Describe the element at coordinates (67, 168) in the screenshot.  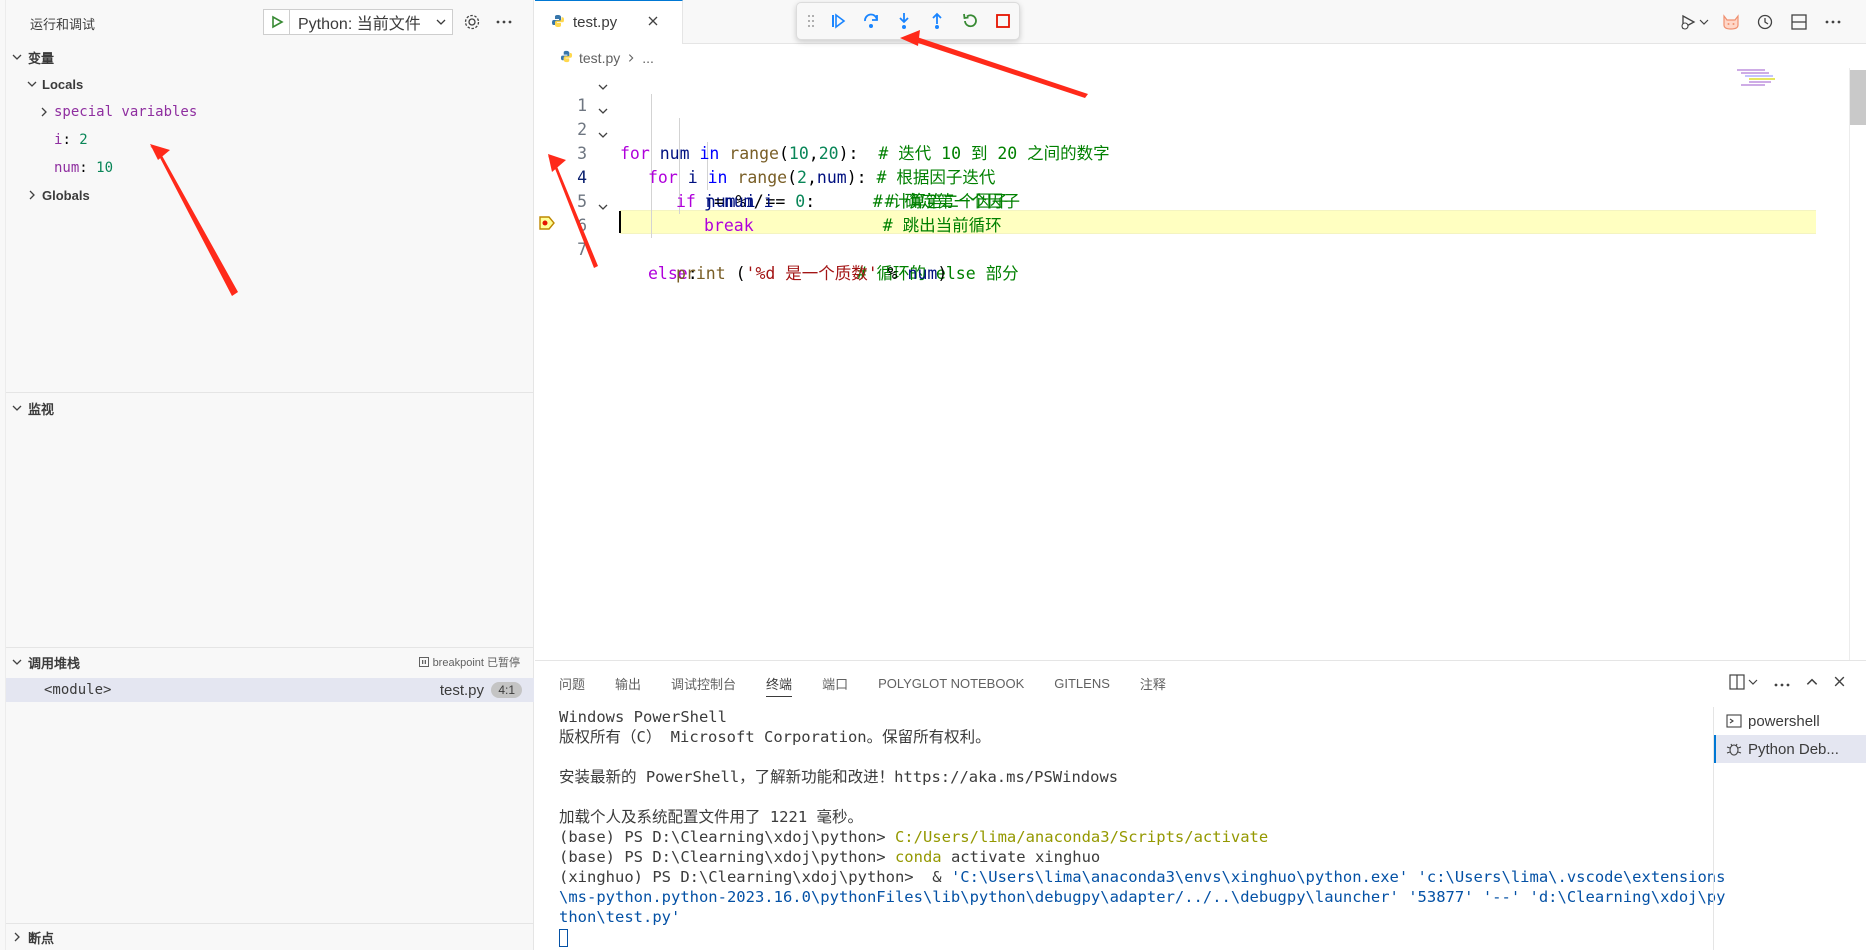
I see `variable-name: num` at that location.